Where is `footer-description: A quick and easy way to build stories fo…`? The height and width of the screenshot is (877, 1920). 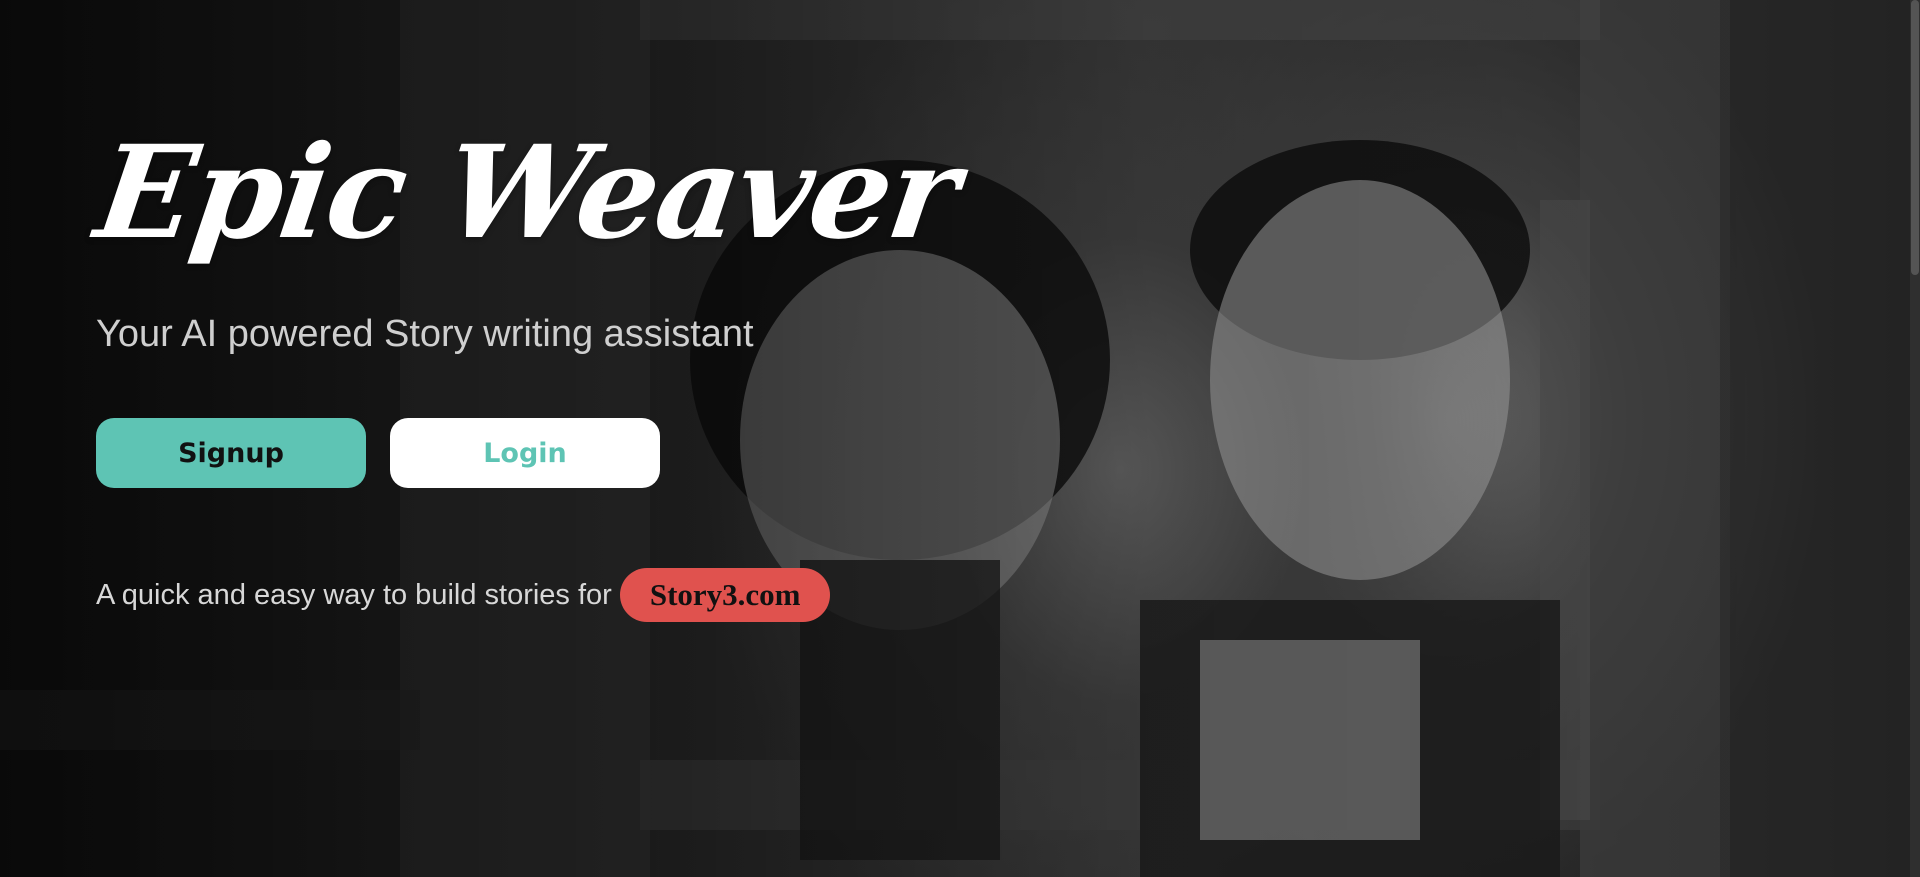
footer-description: A quick and easy way to build stories fo… is located at coordinates (354, 594).